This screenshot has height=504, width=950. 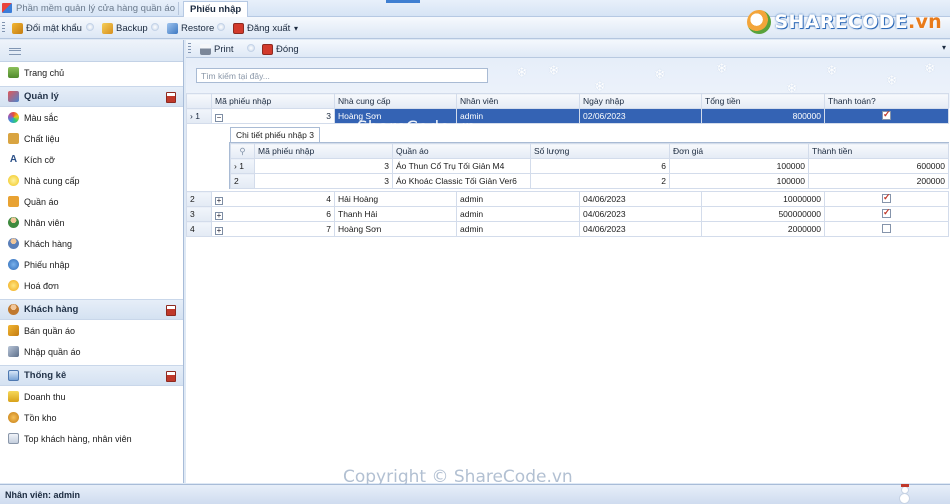 What do you see at coordinates (878, 151) in the screenshot?
I see `column-header: Thành tiền` at bounding box center [878, 151].